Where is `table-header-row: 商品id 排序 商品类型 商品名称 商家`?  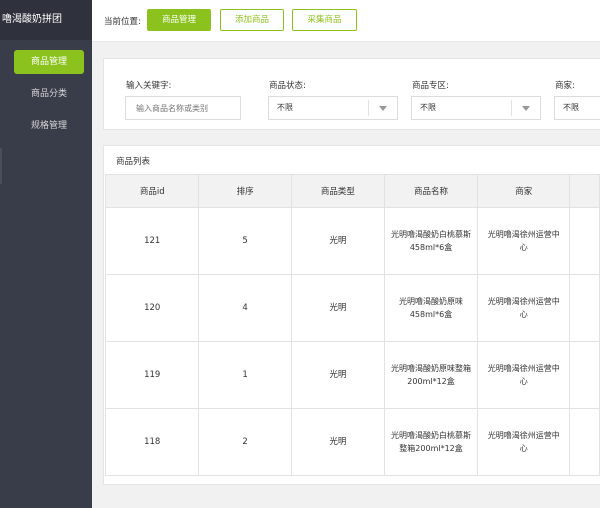 table-header-row: 商品id 排序 商品类型 商品名称 商家 is located at coordinates (352, 191).